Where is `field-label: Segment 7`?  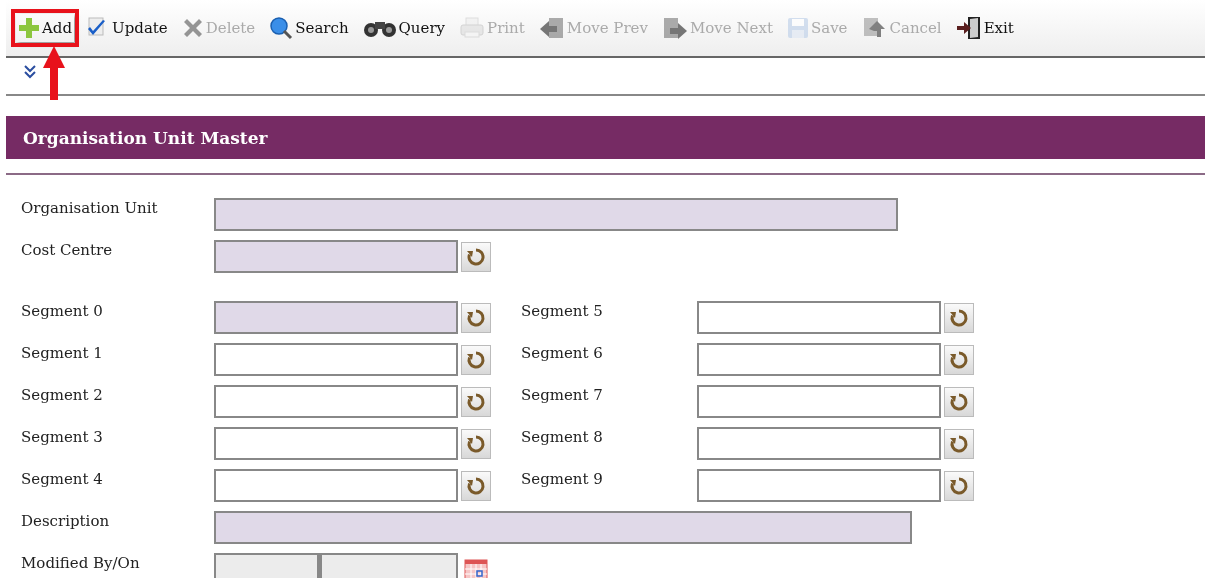
field-label: Segment 7 is located at coordinates (562, 394).